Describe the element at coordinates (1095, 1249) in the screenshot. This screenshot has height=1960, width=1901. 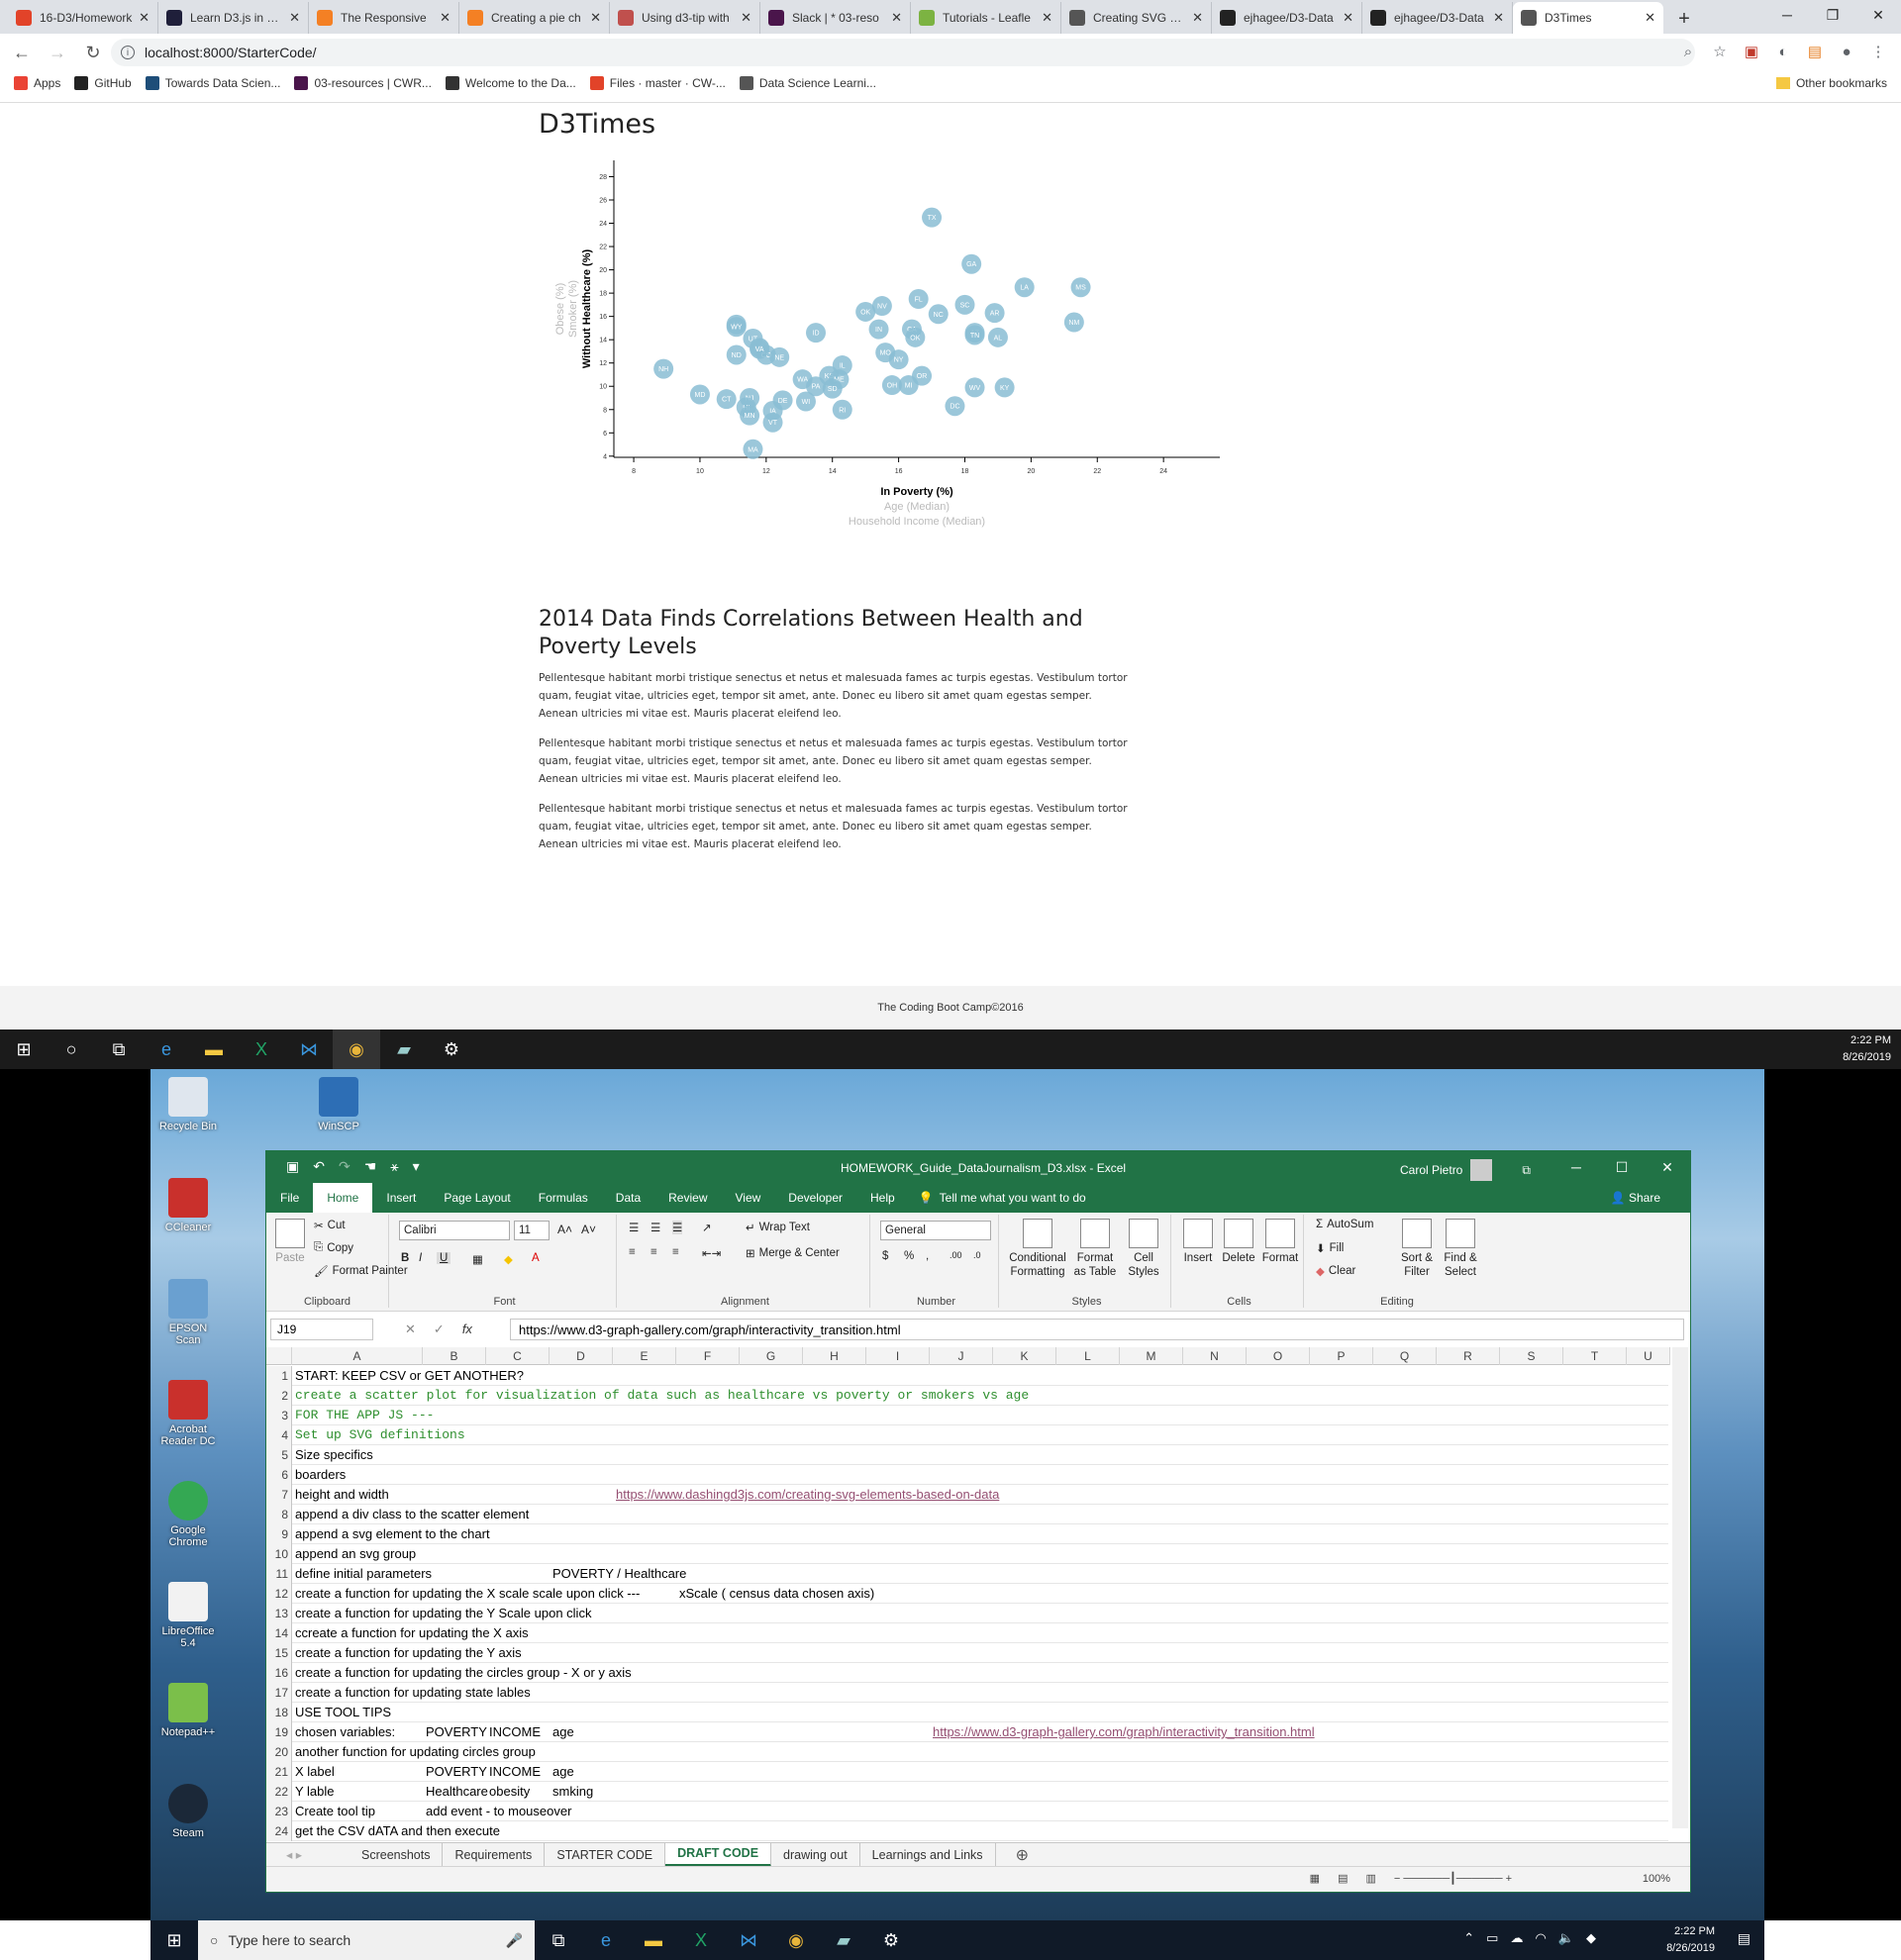
I see `format-as-table-button: Format as Table` at that location.